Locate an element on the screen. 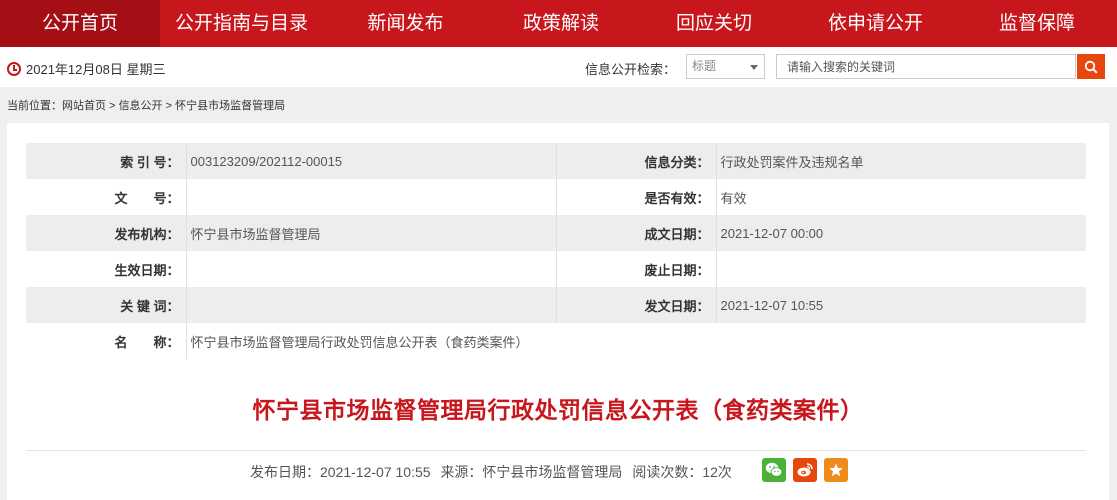 This screenshot has width=1117, height=500. meta-label-expired: 废止日期： is located at coordinates (636, 269).